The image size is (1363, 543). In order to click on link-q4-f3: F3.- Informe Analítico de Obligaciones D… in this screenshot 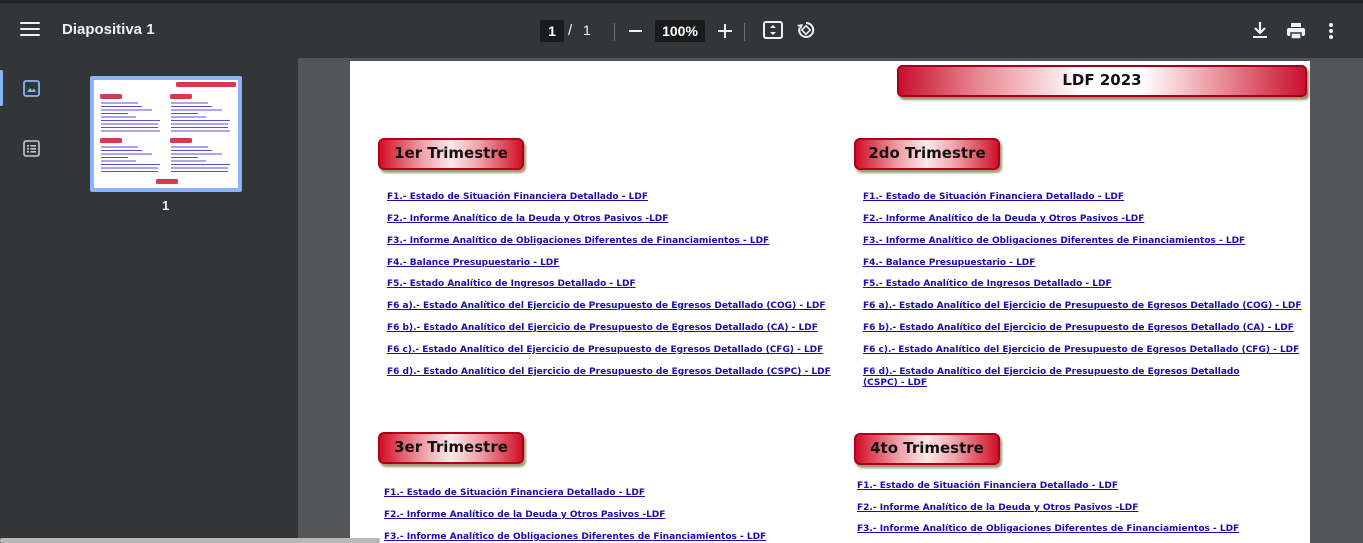, I will do `click(1048, 529)`.